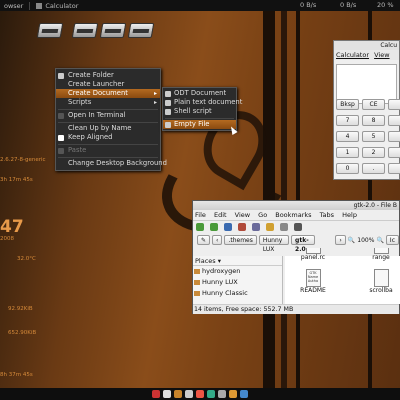  I want to click on menu-item-scripts: Scripts ▸, so click(108, 102).